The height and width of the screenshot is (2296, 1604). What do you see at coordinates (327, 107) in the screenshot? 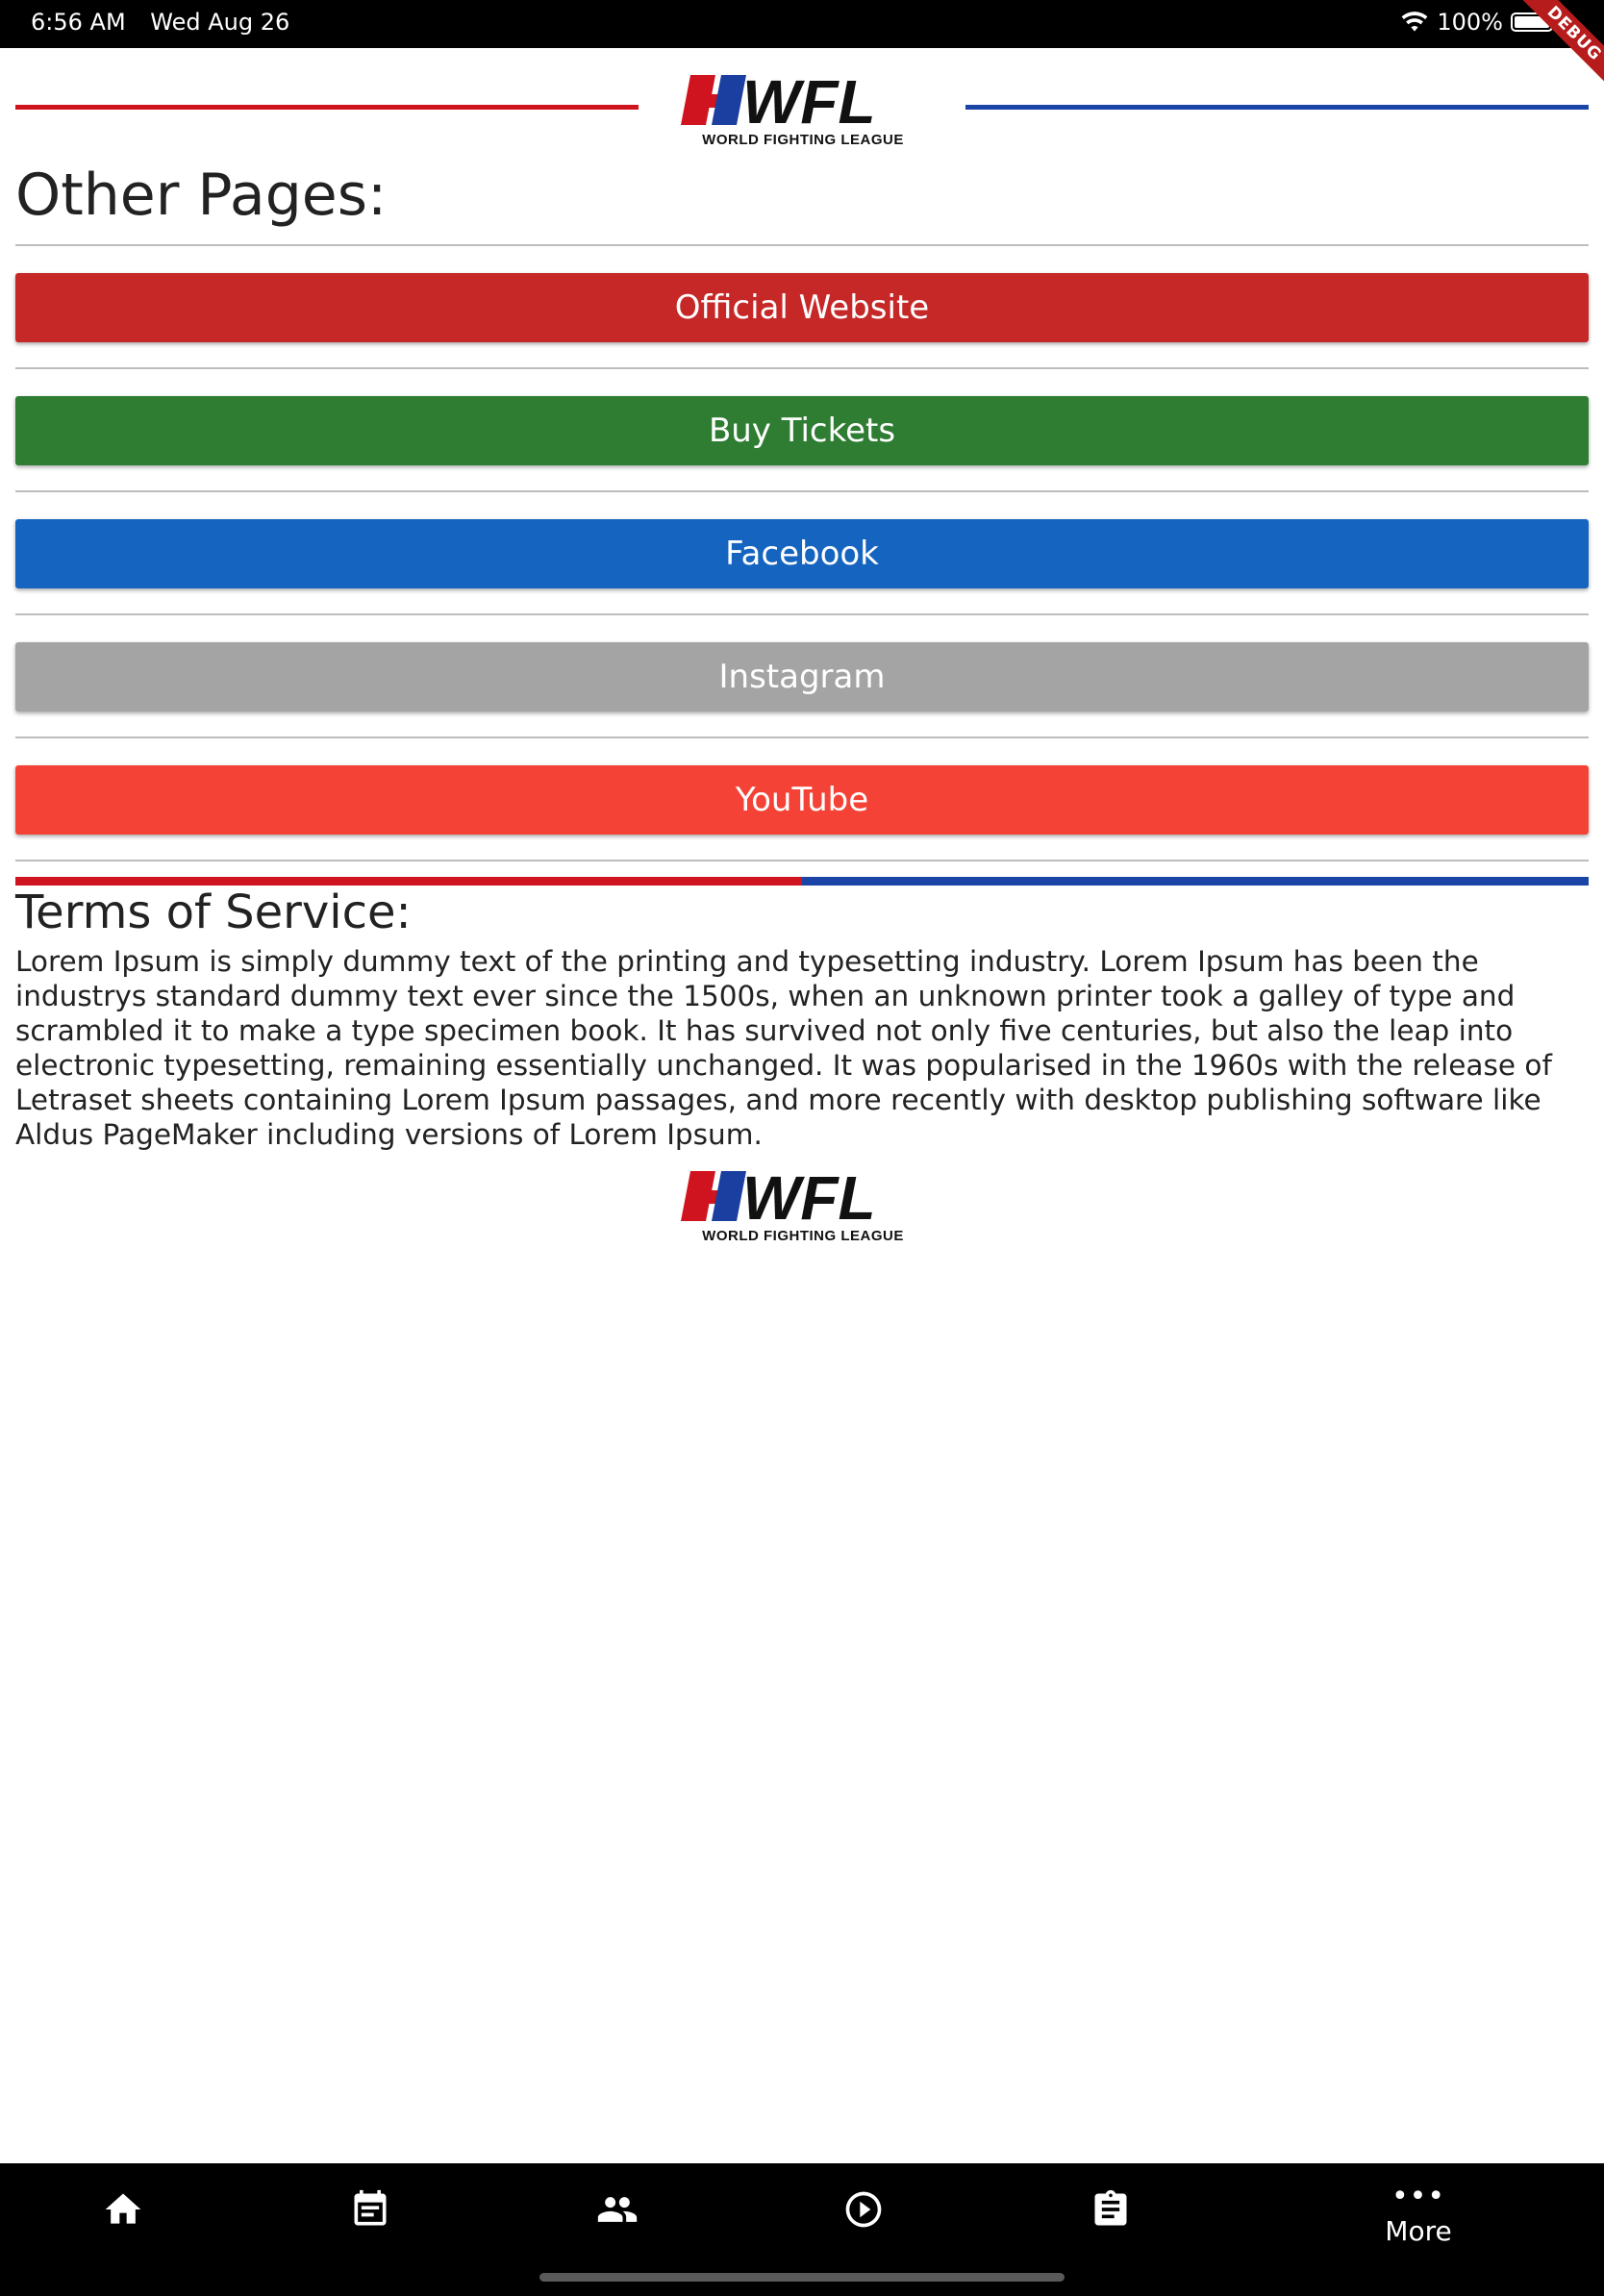
I see `header-line-red` at bounding box center [327, 107].